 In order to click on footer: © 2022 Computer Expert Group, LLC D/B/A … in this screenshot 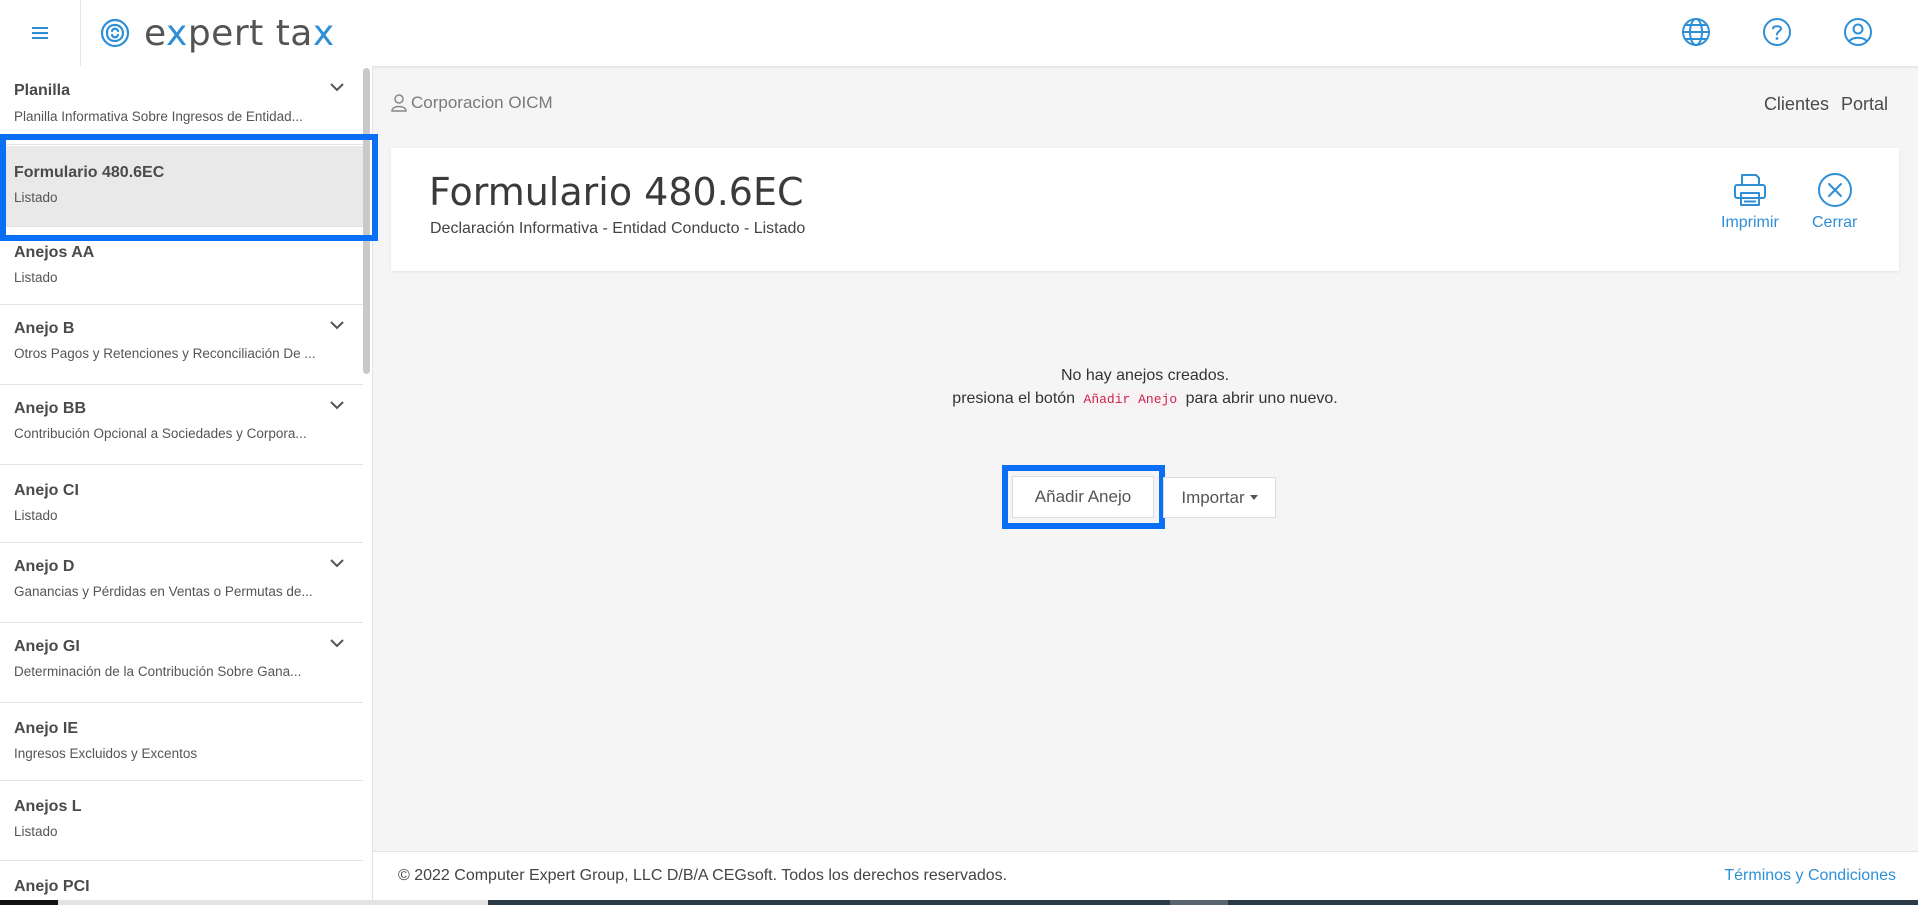, I will do `click(1145, 876)`.